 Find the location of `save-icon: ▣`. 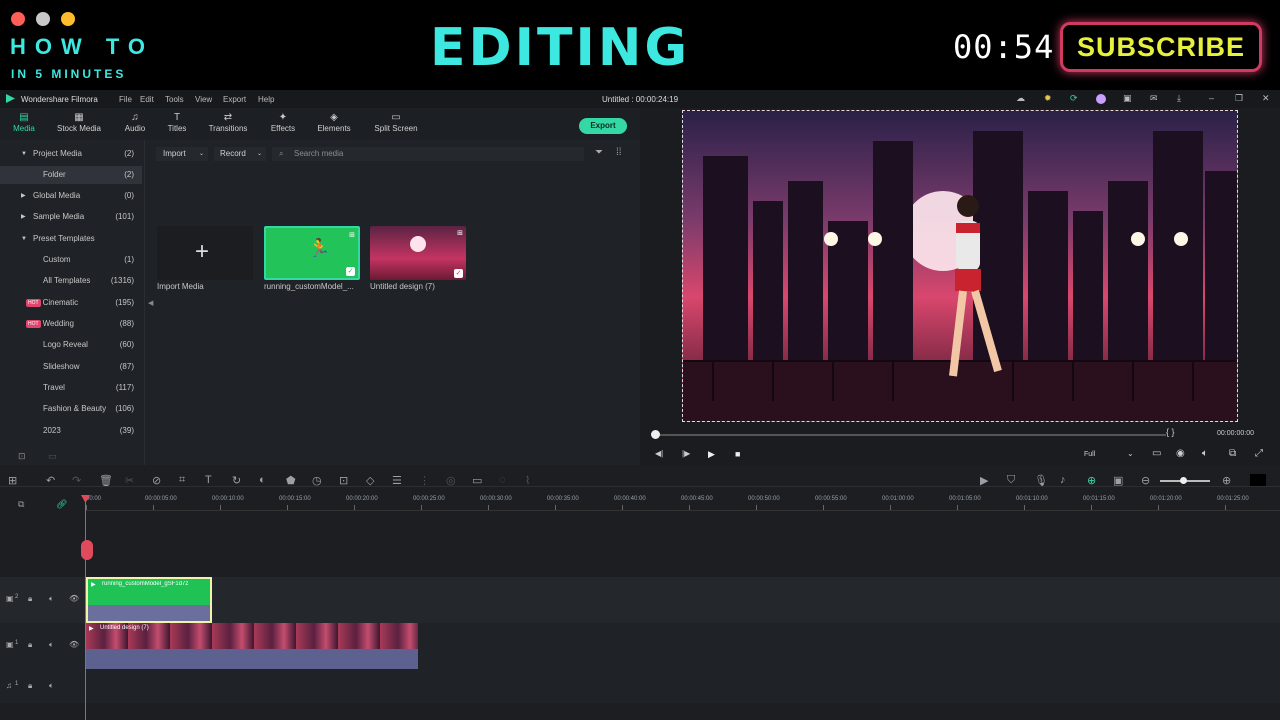

save-icon: ▣ is located at coordinates (1127, 98).